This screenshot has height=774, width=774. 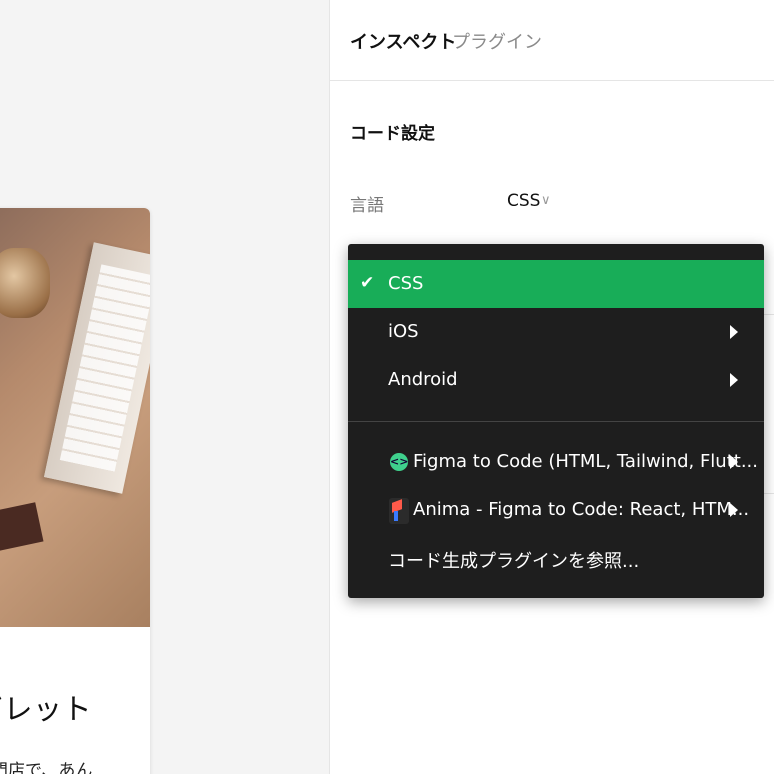 What do you see at coordinates (556, 380) in the screenshot?
I see `menu-item-android: Android` at bounding box center [556, 380].